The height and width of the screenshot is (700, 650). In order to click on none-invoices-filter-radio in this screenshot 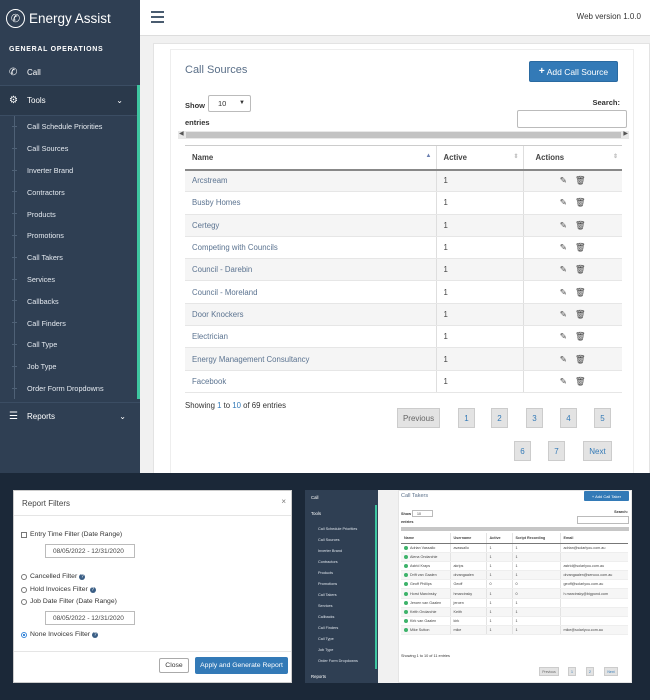, I will do `click(24, 634)`.